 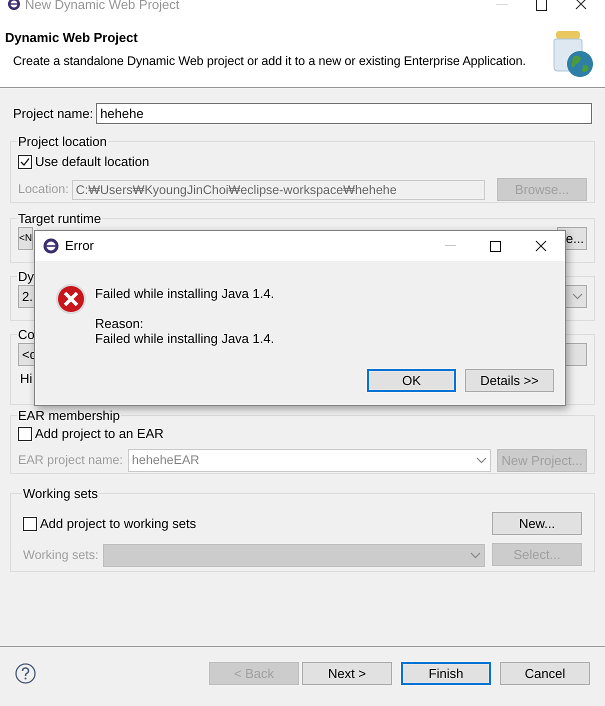 What do you see at coordinates (344, 113) in the screenshot?
I see `input-field: hehehe` at bounding box center [344, 113].